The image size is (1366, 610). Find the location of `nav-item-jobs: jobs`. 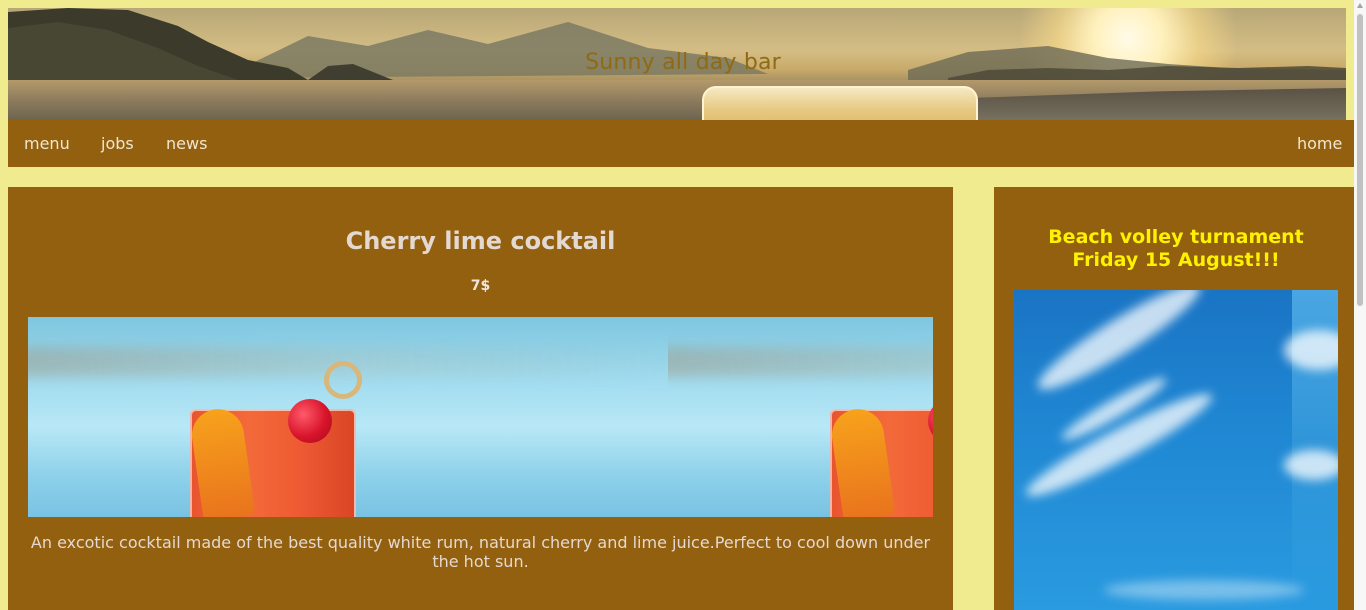

nav-item-jobs: jobs is located at coordinates (117, 143).